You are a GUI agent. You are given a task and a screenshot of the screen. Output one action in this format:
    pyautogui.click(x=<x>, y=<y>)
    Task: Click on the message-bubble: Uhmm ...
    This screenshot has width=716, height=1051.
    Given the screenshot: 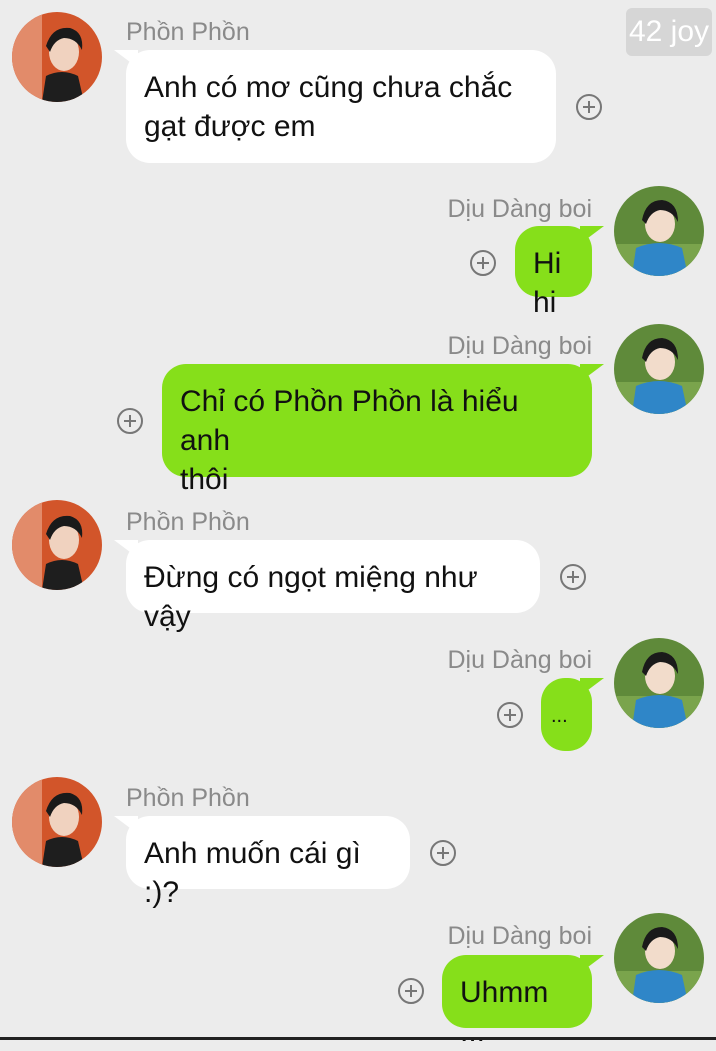 What is the action you would take?
    pyautogui.click(x=523, y=1001)
    